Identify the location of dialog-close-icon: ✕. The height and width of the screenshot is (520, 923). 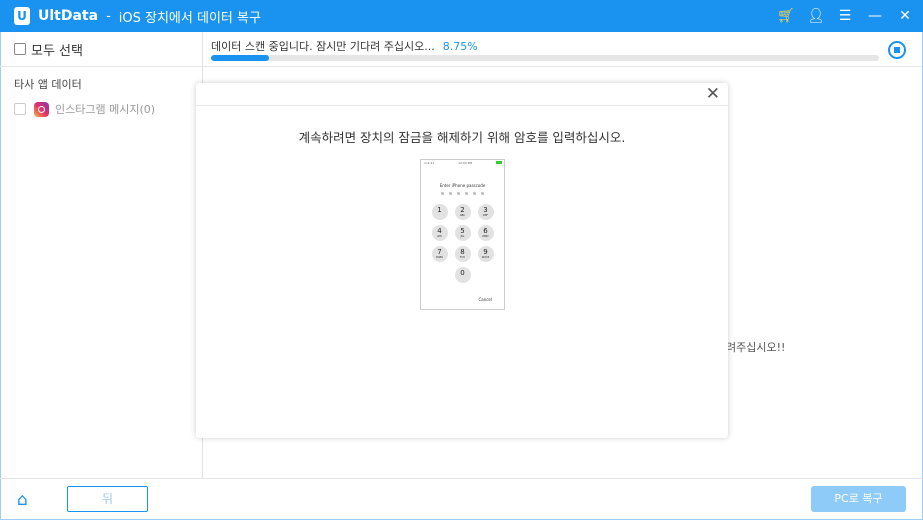
(713, 94).